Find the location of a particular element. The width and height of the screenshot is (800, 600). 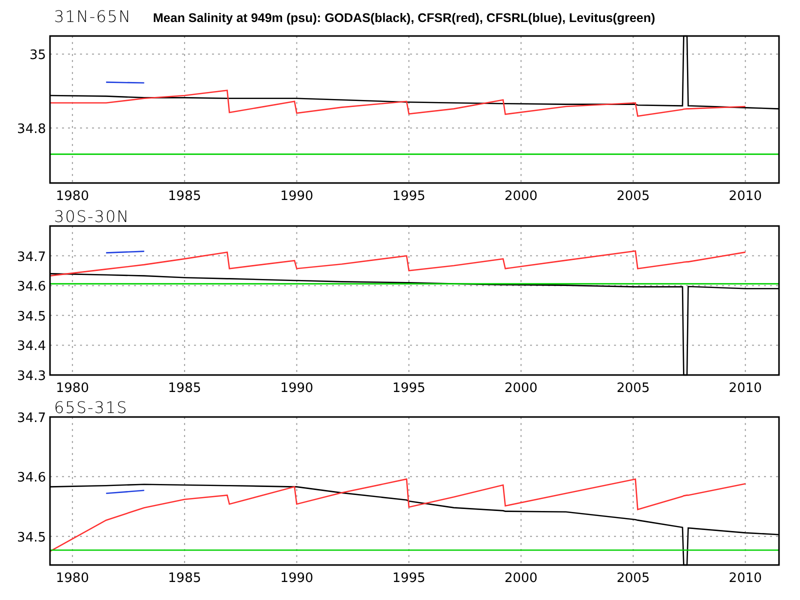

chart-title: Mean Salinity at 949m (psu): GODAS(black), CFSR(red), CFSRL(blue), Levitus(green) is located at coordinates (404, 18).